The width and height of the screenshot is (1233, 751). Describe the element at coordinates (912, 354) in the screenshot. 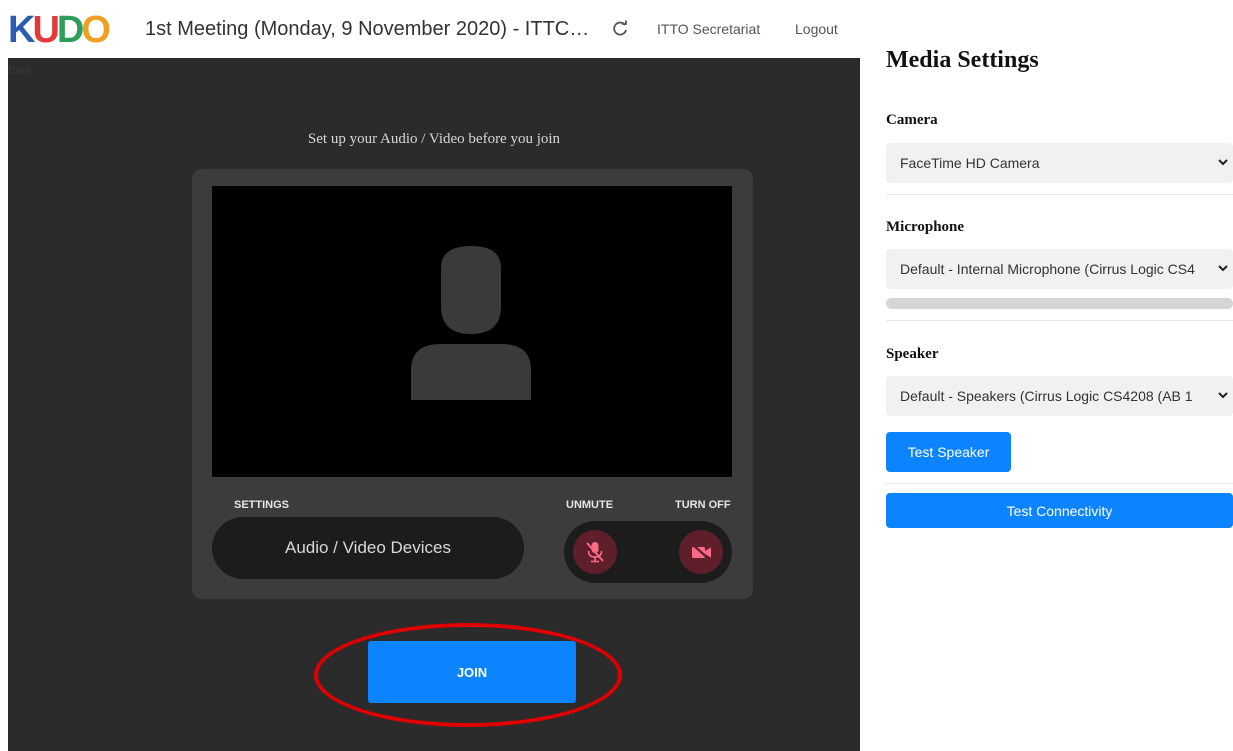

I see `speaker-label: Speaker` at that location.